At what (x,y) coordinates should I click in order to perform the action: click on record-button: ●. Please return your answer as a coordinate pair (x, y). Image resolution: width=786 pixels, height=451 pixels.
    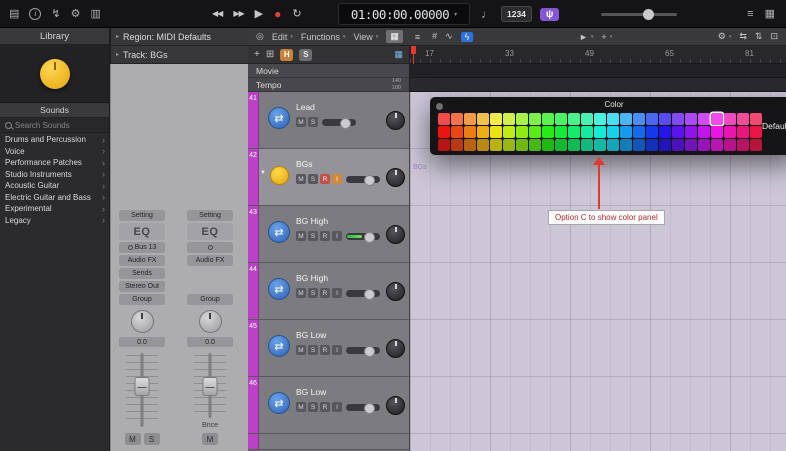
    Looking at the image, I should click on (277, 14).